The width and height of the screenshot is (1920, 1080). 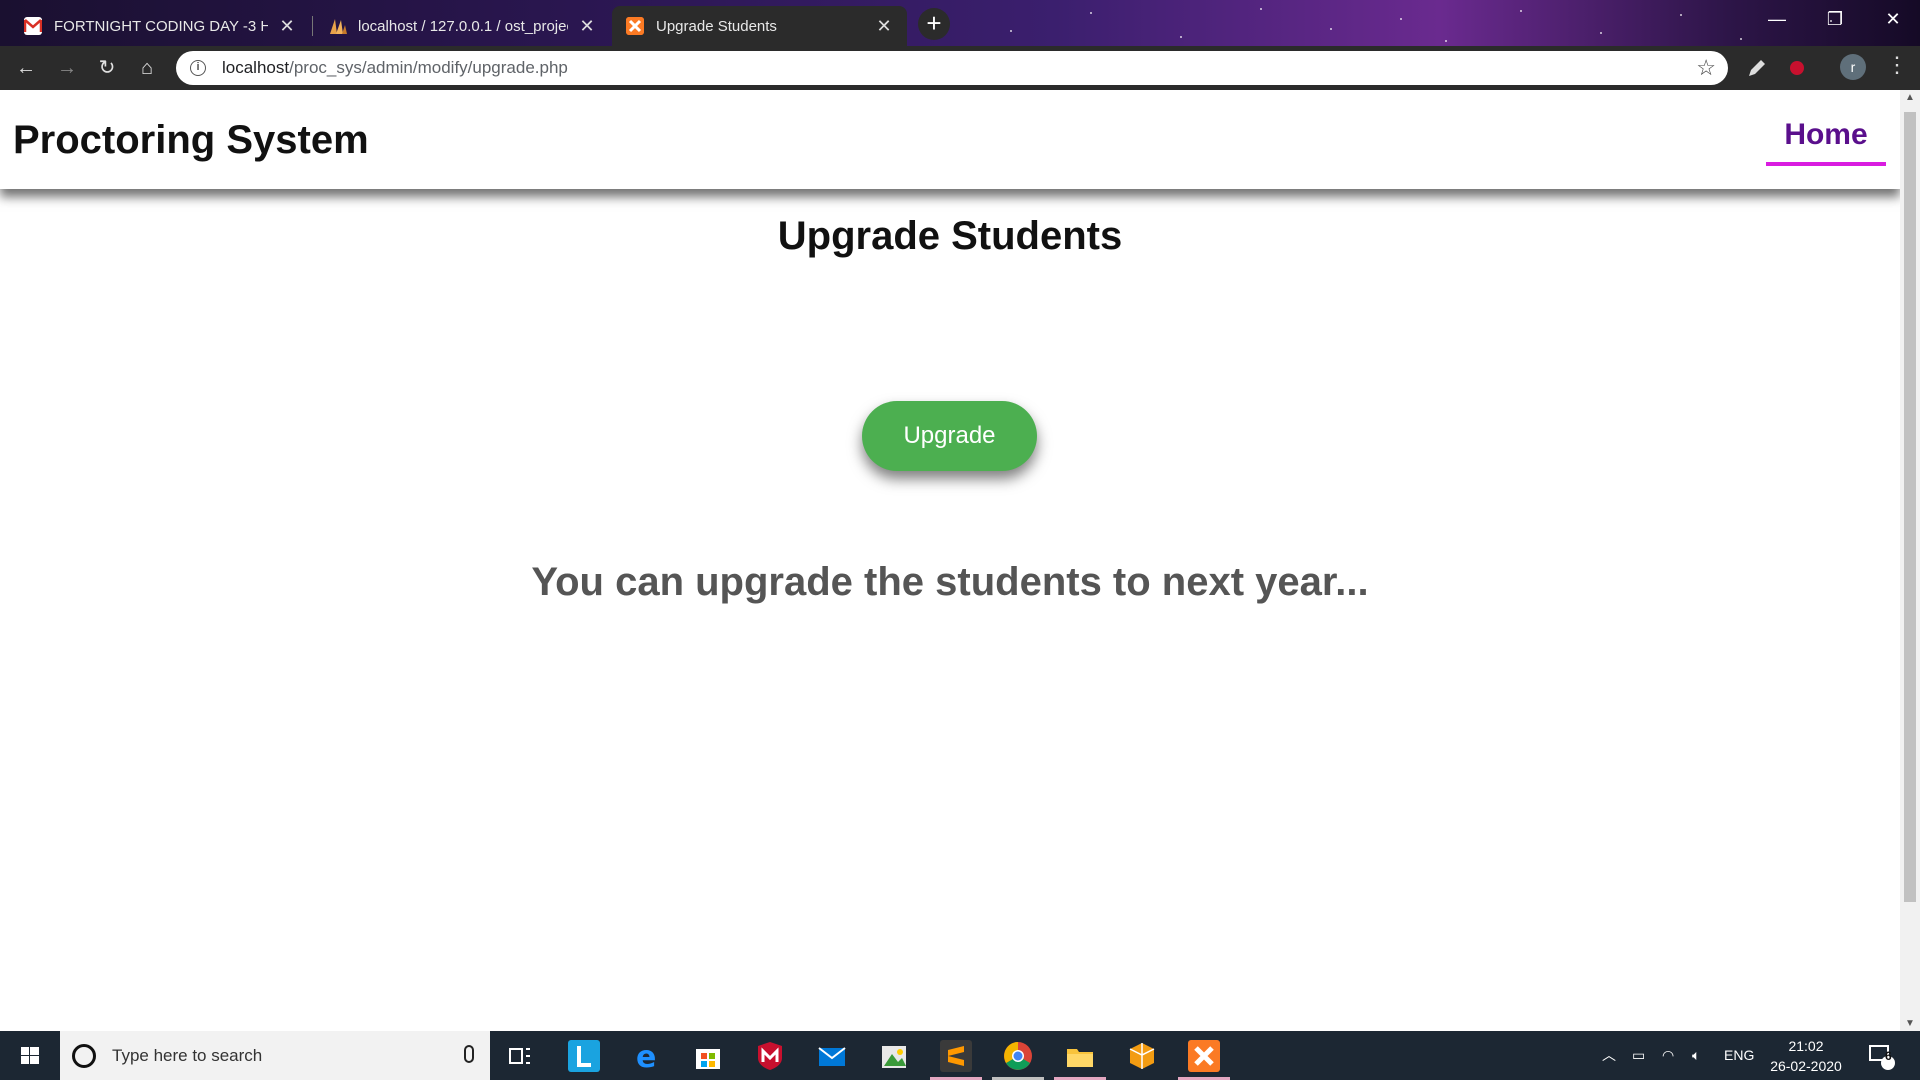 What do you see at coordinates (187, 1055) in the screenshot?
I see `search-placeholder: Type here to search` at bounding box center [187, 1055].